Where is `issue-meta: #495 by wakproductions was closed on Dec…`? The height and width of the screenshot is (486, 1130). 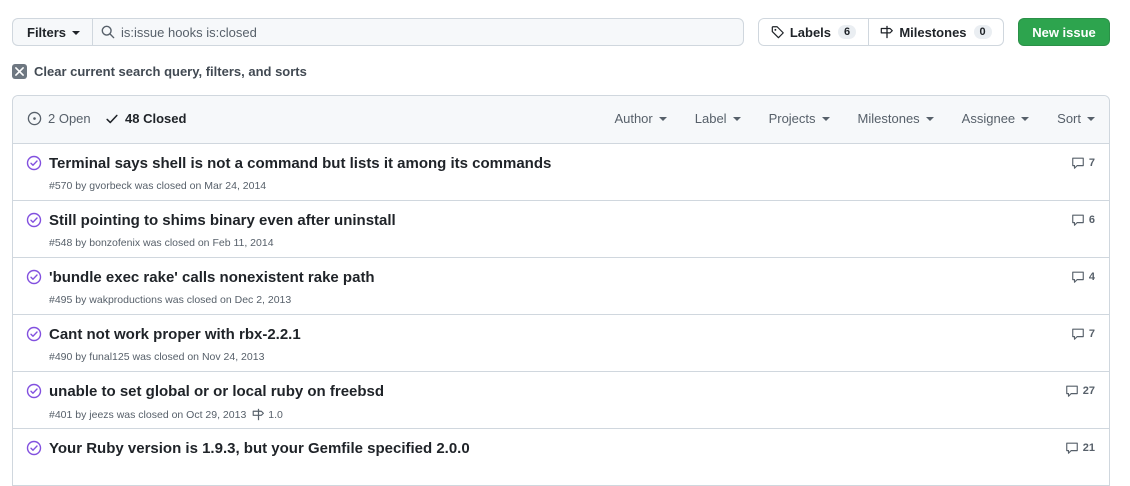 issue-meta: #495 by wakproductions was closed on Dec… is located at coordinates (170, 300).